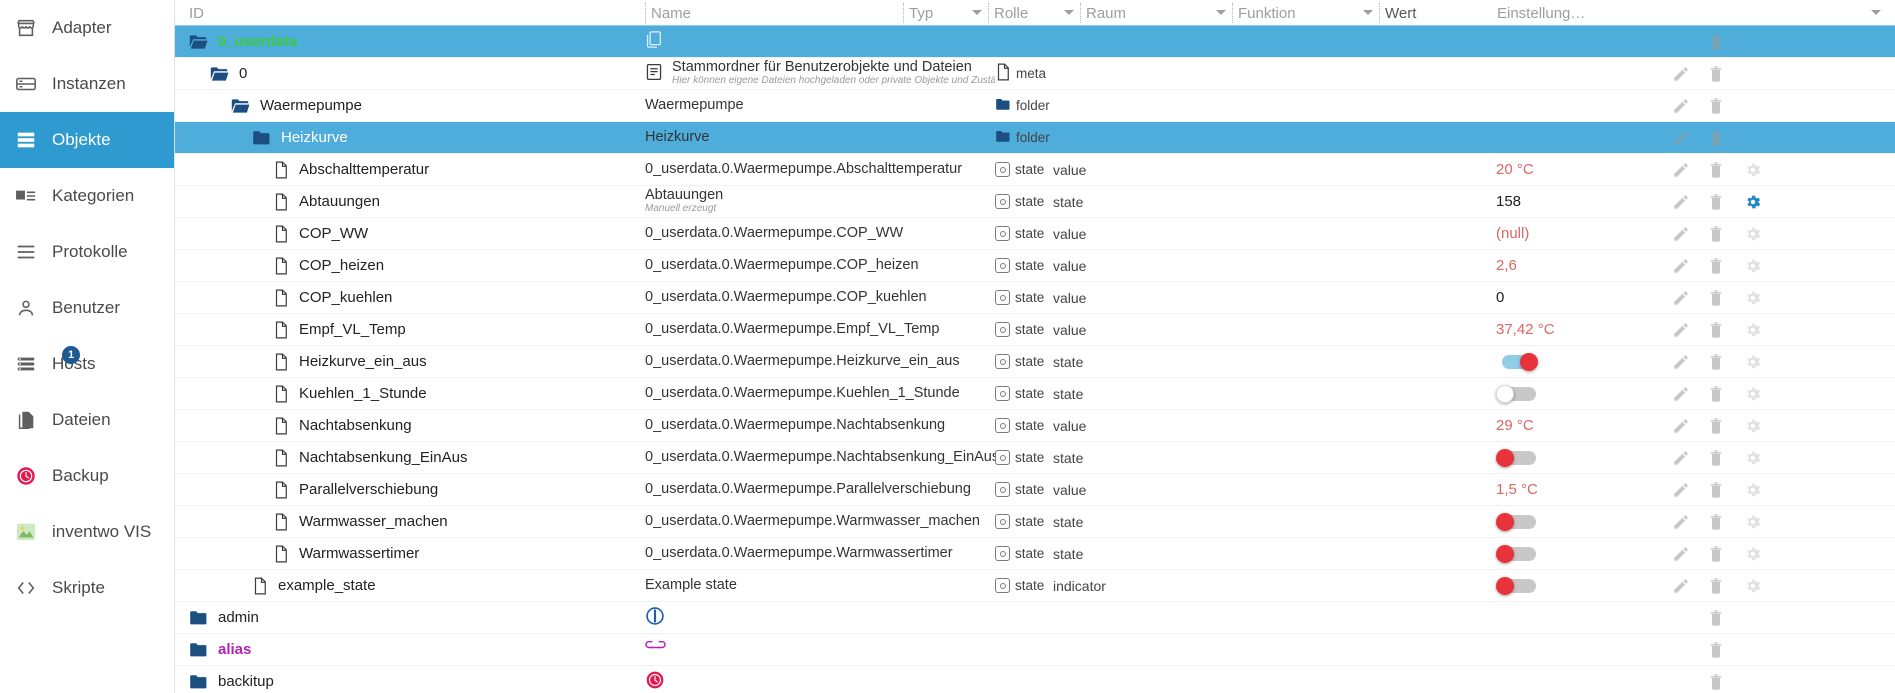 The height and width of the screenshot is (693, 1895). I want to click on table-row: example_state Example state state indicator, so click(1035, 586).